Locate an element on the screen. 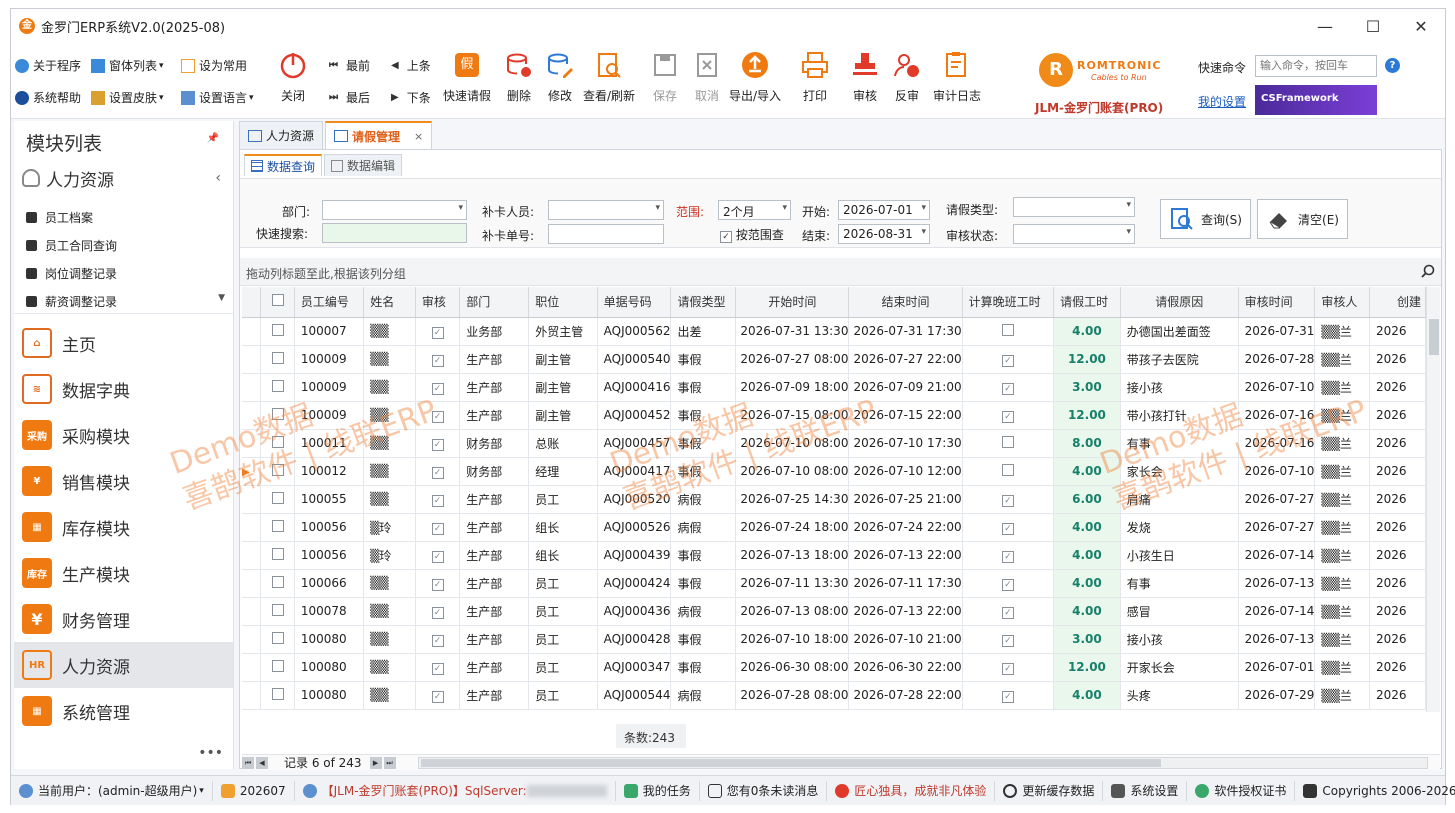 The image size is (1455, 813). cell-atime: 2026-07-14 is located at coordinates (1277, 555).